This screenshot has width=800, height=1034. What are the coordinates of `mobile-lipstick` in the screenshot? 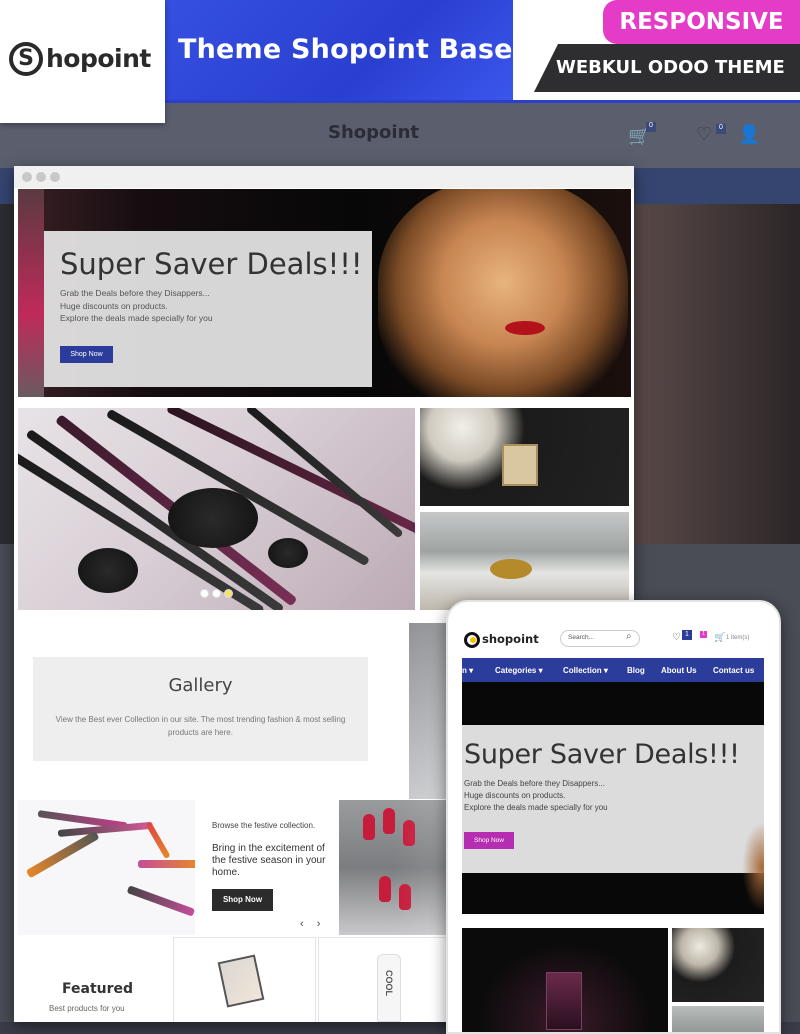 It's located at (564, 1001).